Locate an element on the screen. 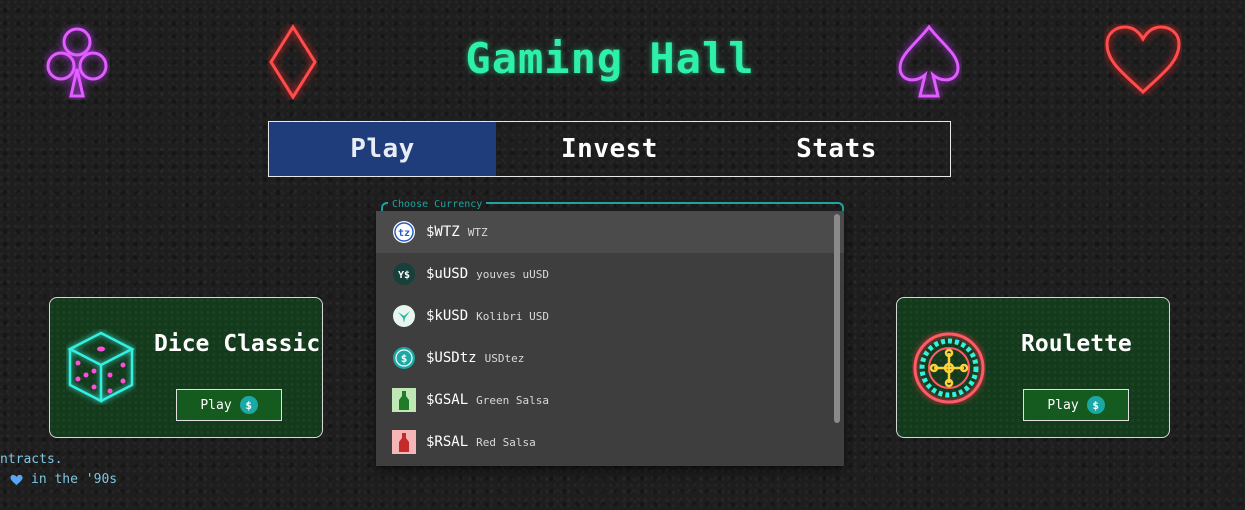 This screenshot has width=1245, height=510. tab-play: Play is located at coordinates (382, 149).